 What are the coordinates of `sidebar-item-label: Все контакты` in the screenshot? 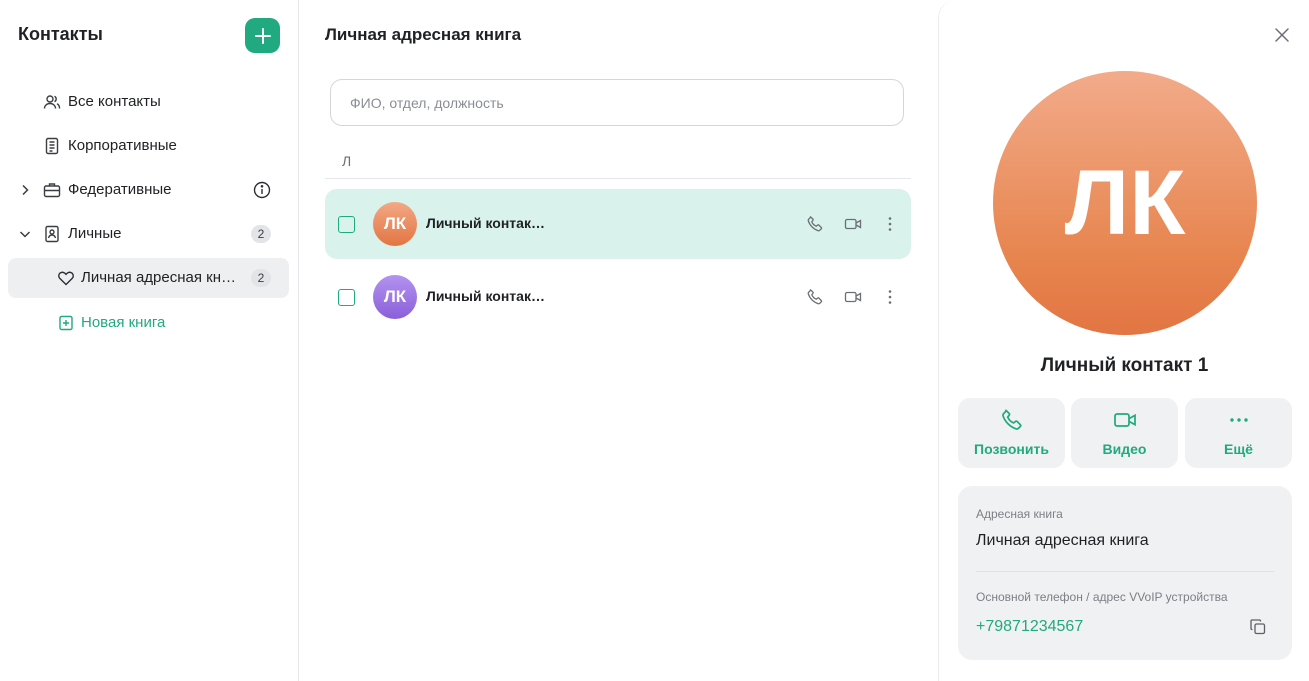 It's located at (114, 101).